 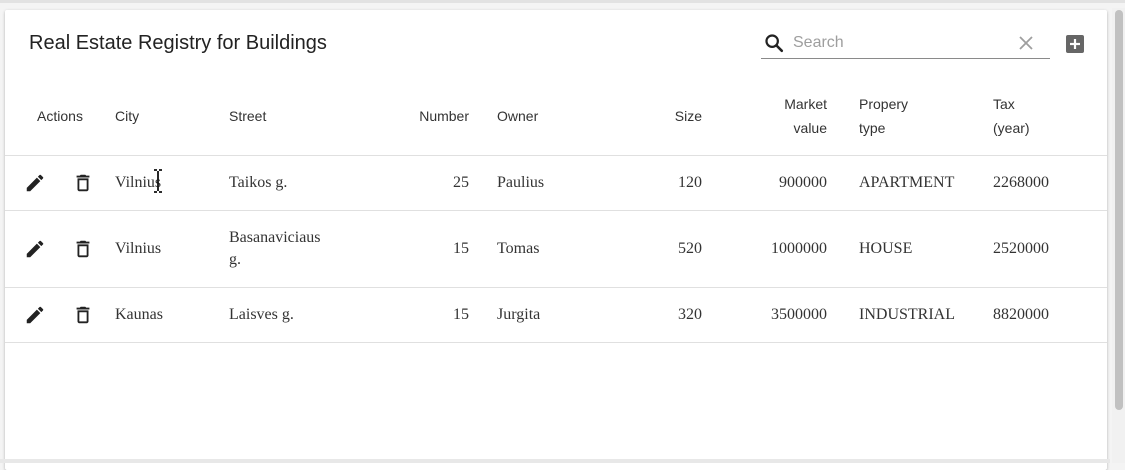 I want to click on cell-street: Taikos g., so click(x=290, y=183).